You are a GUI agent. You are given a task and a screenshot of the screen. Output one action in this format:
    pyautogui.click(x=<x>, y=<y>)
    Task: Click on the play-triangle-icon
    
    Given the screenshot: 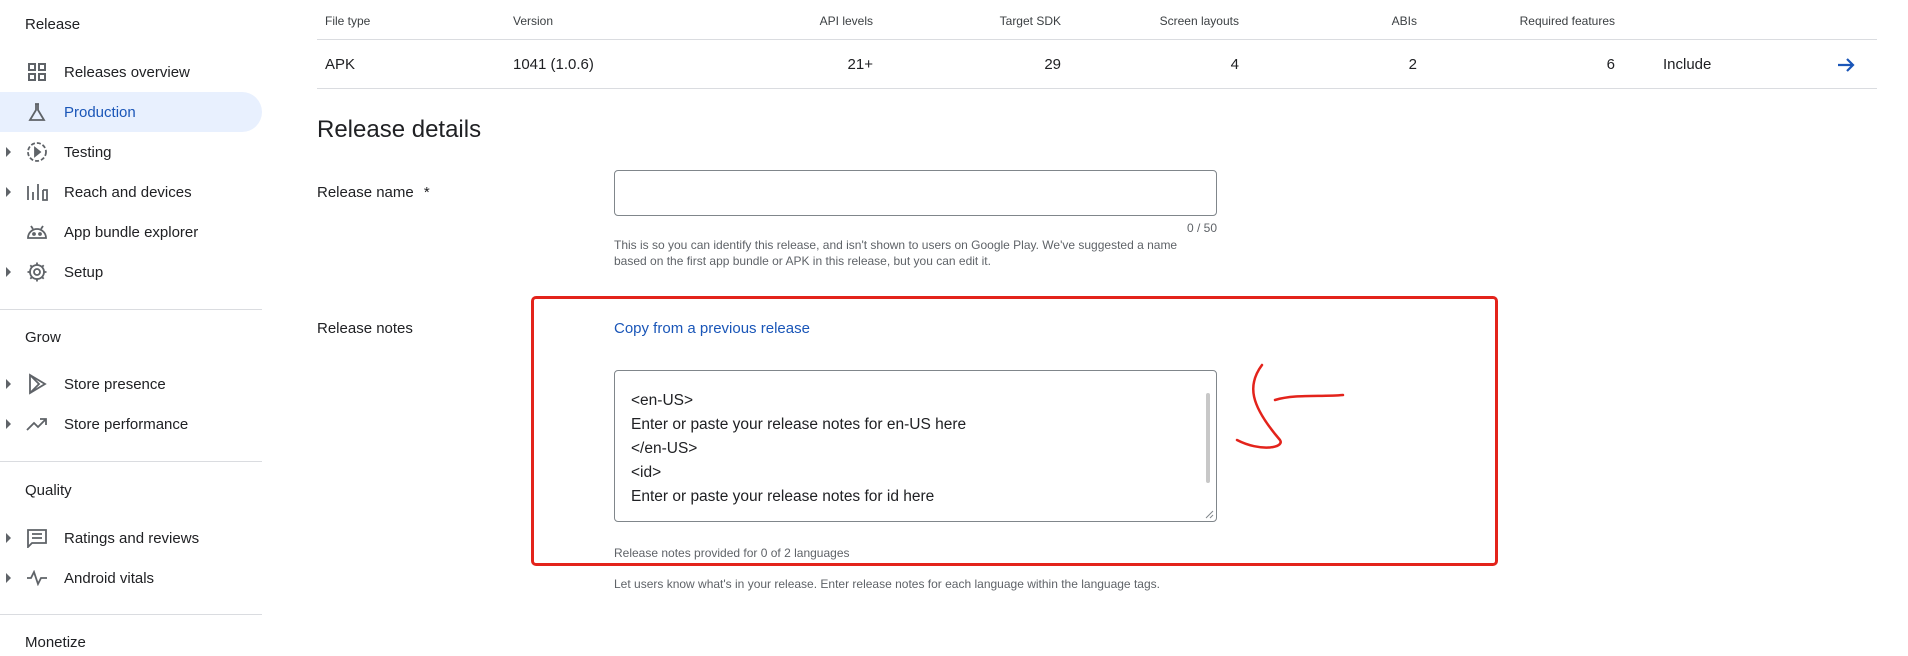 What is the action you would take?
    pyautogui.click(x=37, y=384)
    